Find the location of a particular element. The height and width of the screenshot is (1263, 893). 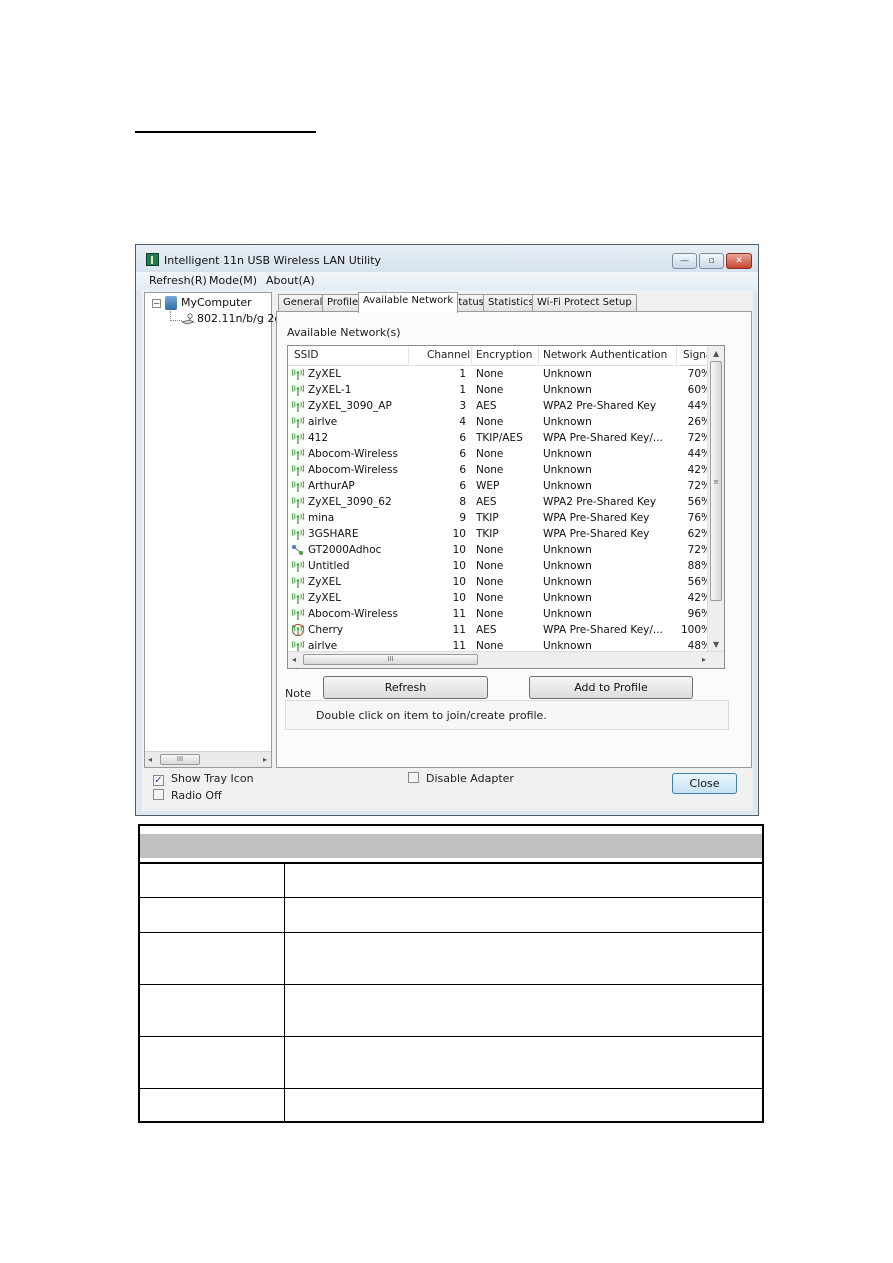

tab-statistics: Statistics is located at coordinates (511, 302).